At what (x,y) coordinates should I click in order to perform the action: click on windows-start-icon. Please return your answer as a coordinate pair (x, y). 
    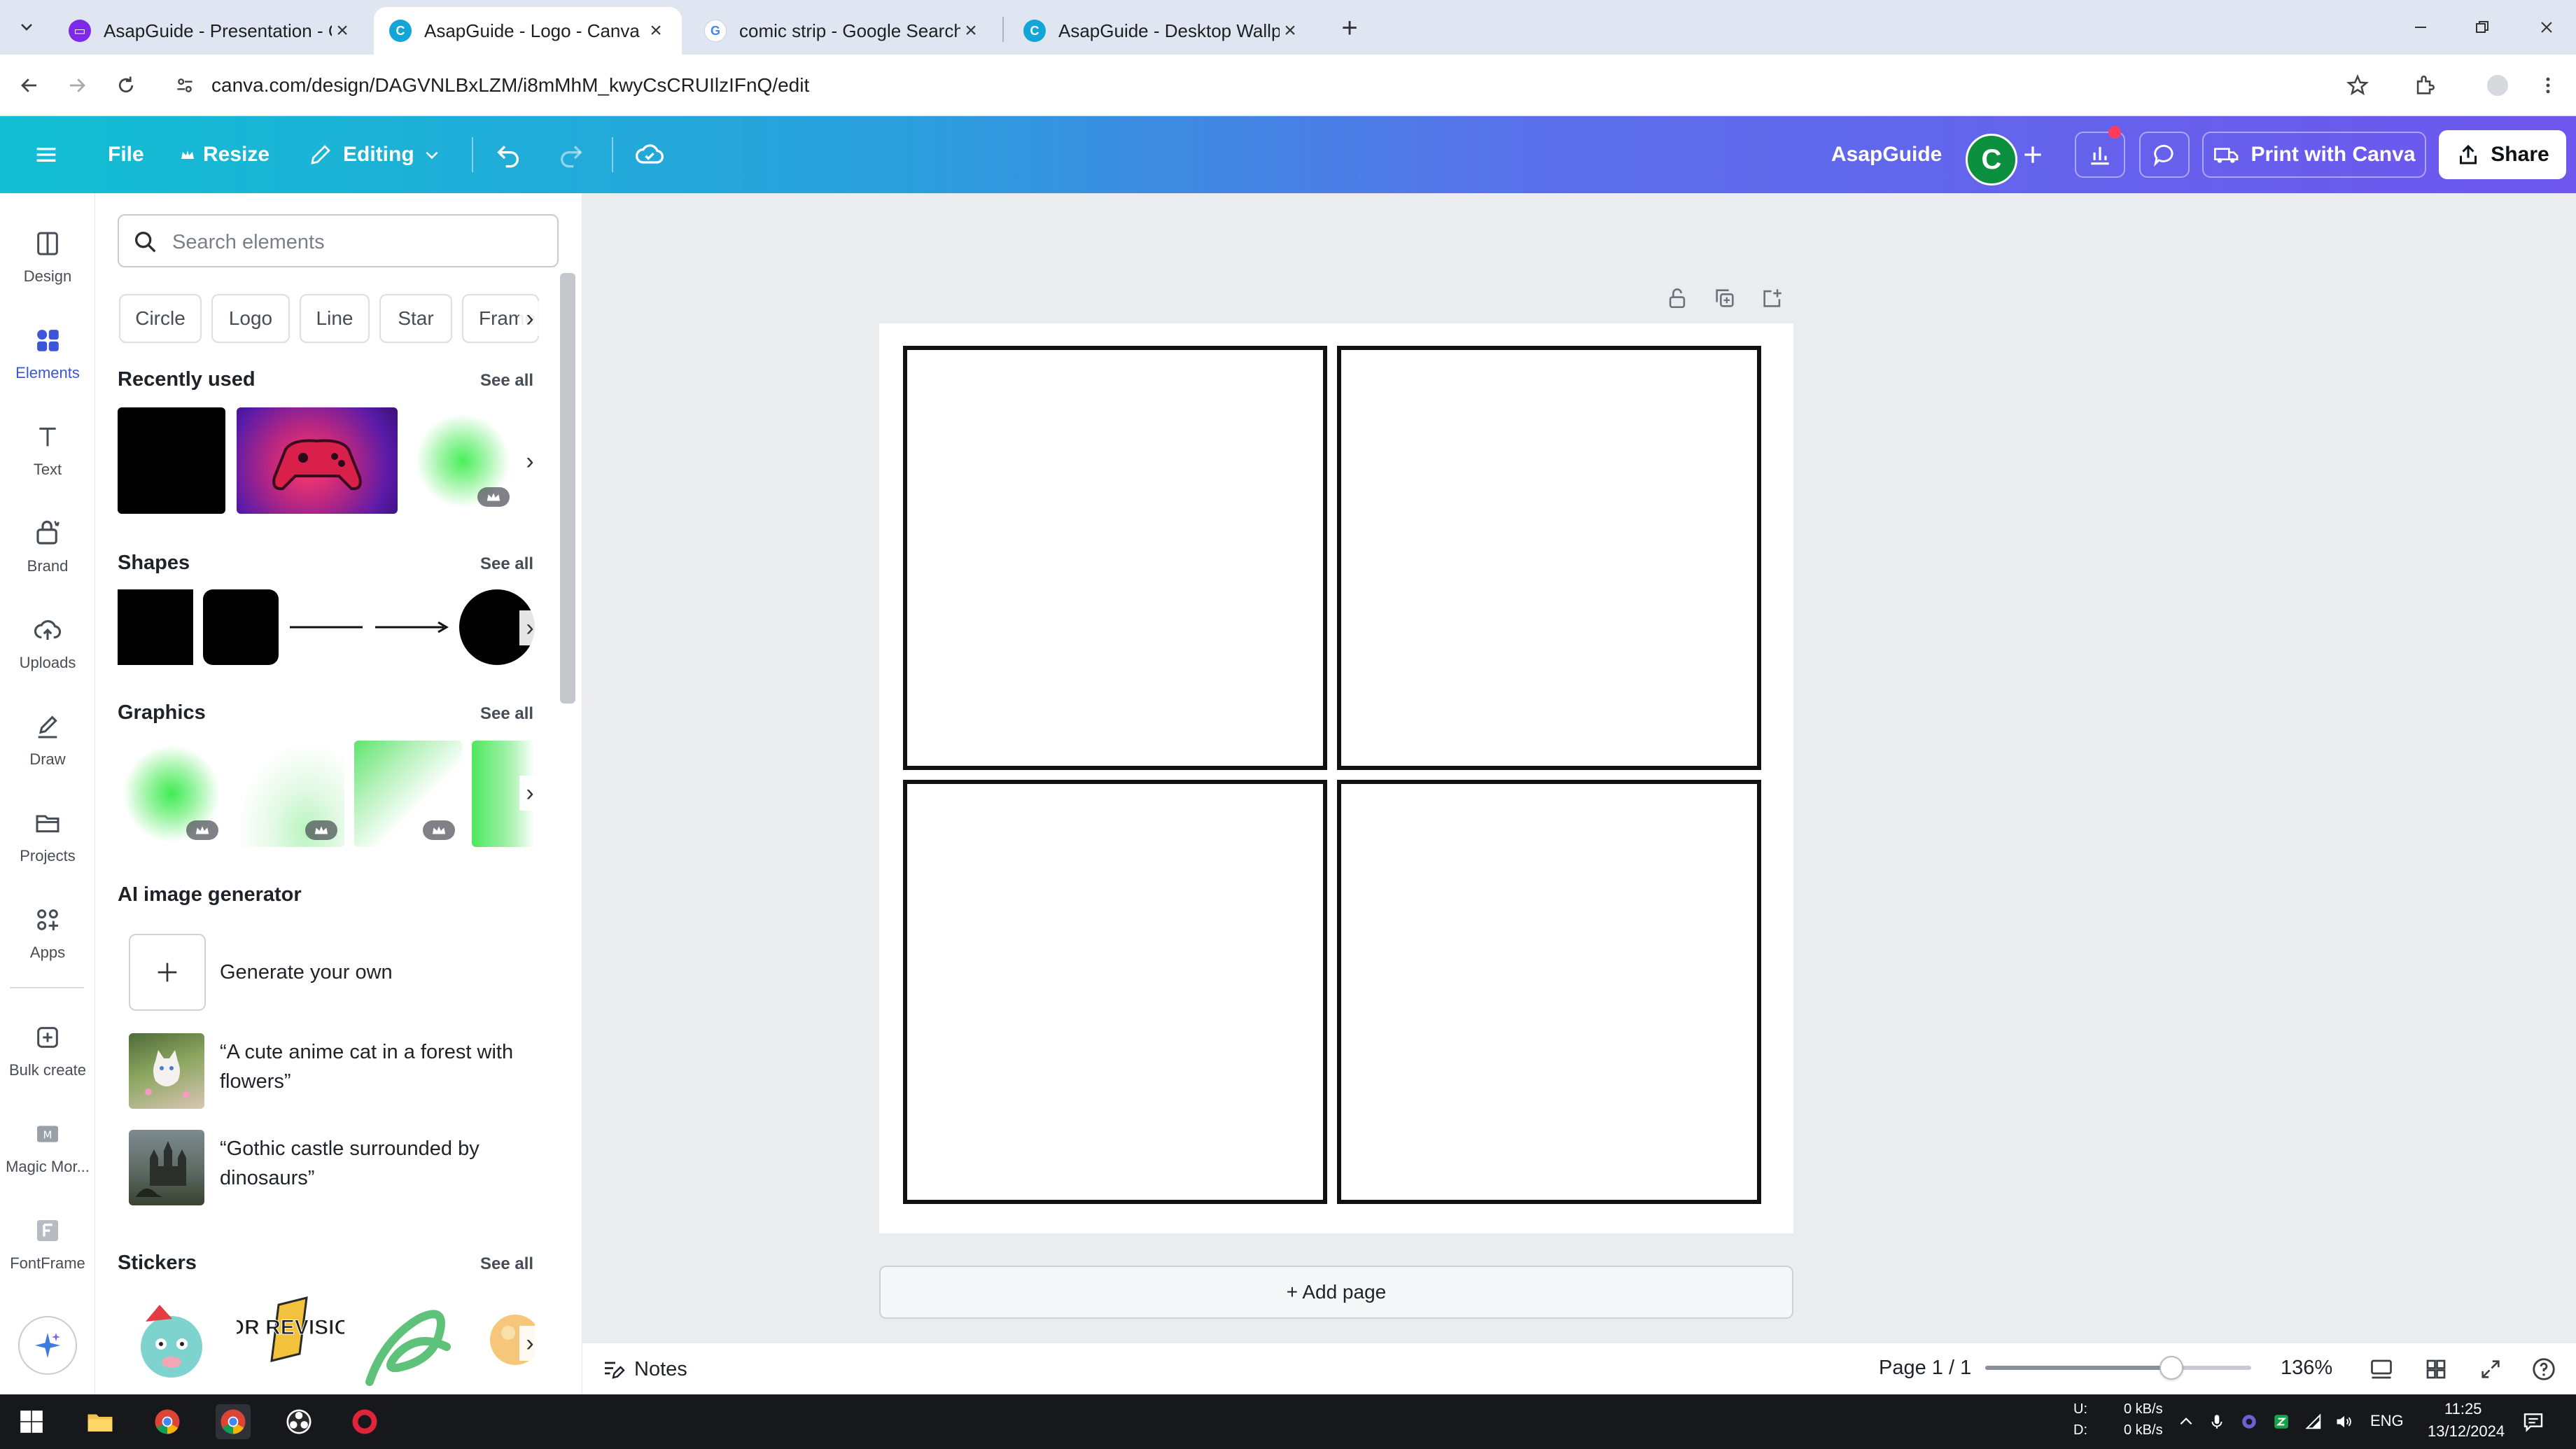
    Looking at the image, I should click on (31, 1421).